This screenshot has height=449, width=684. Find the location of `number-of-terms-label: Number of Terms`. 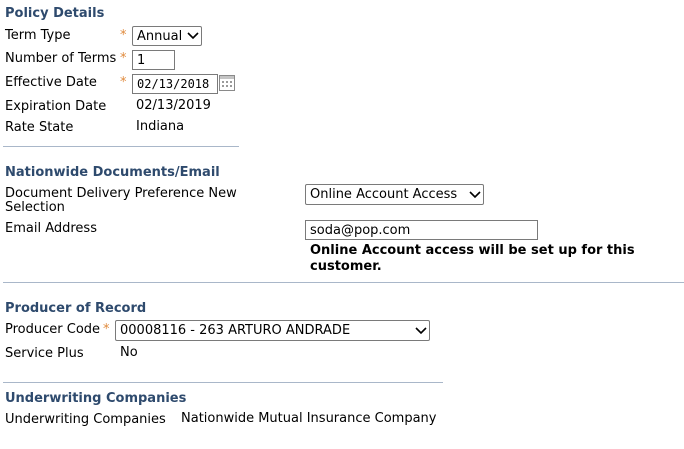

number-of-terms-label: Number of Terms is located at coordinates (61, 58).